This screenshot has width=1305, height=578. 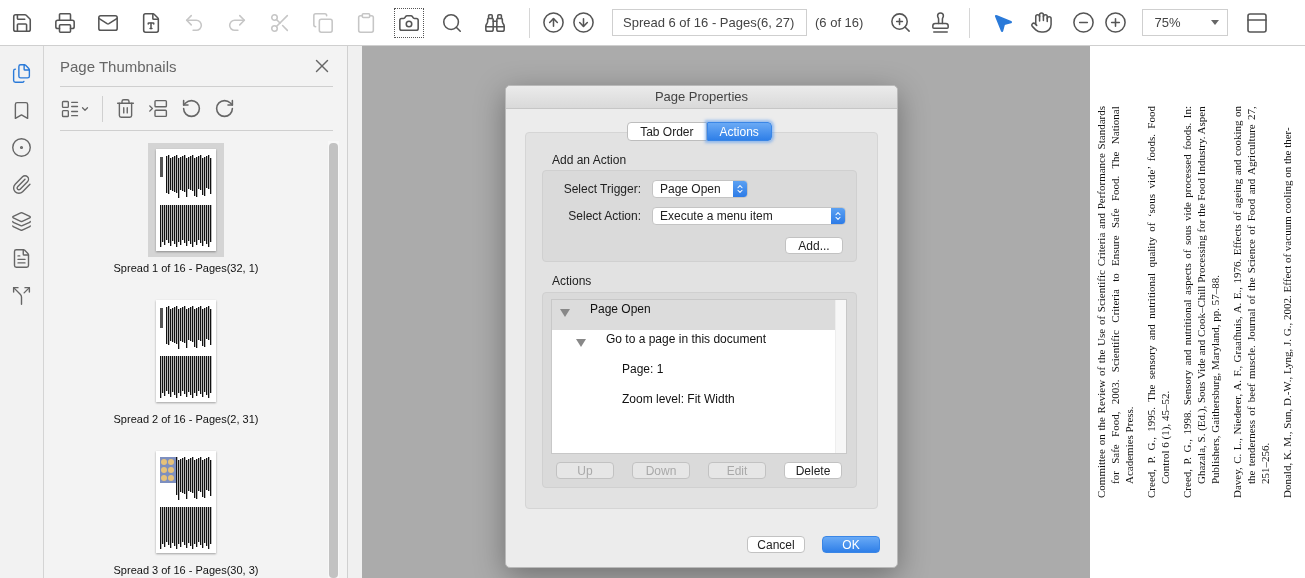 I want to click on document-icon, so click(x=21, y=258).